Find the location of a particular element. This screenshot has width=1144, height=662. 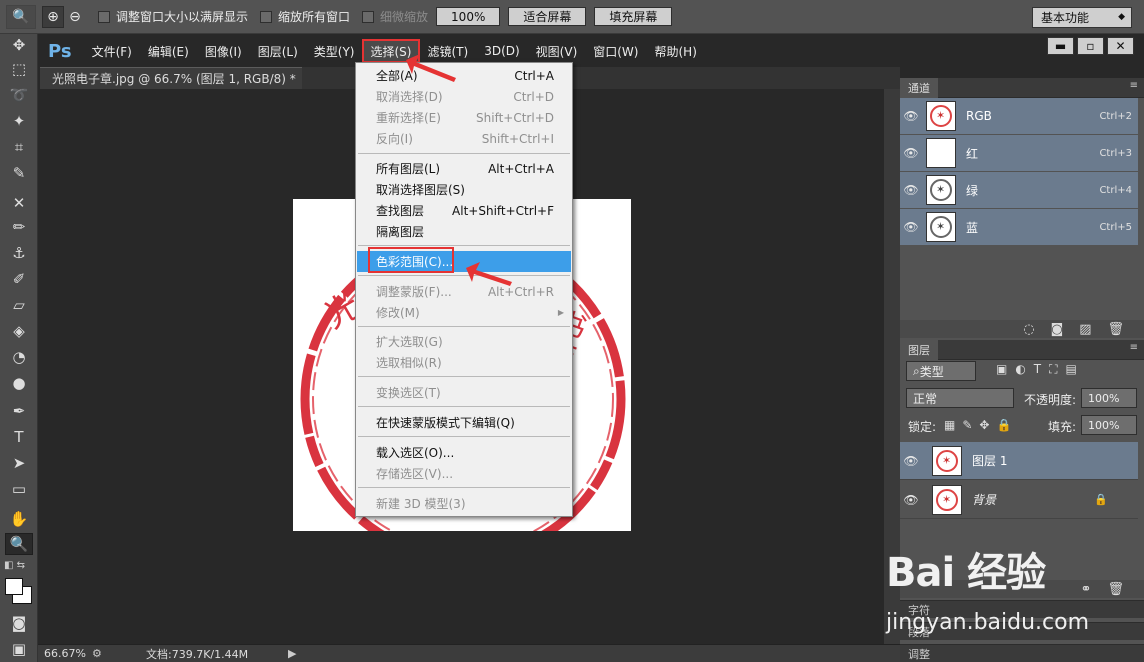

delete-layer-icon: 🗑 is located at coordinates (1115, 589).